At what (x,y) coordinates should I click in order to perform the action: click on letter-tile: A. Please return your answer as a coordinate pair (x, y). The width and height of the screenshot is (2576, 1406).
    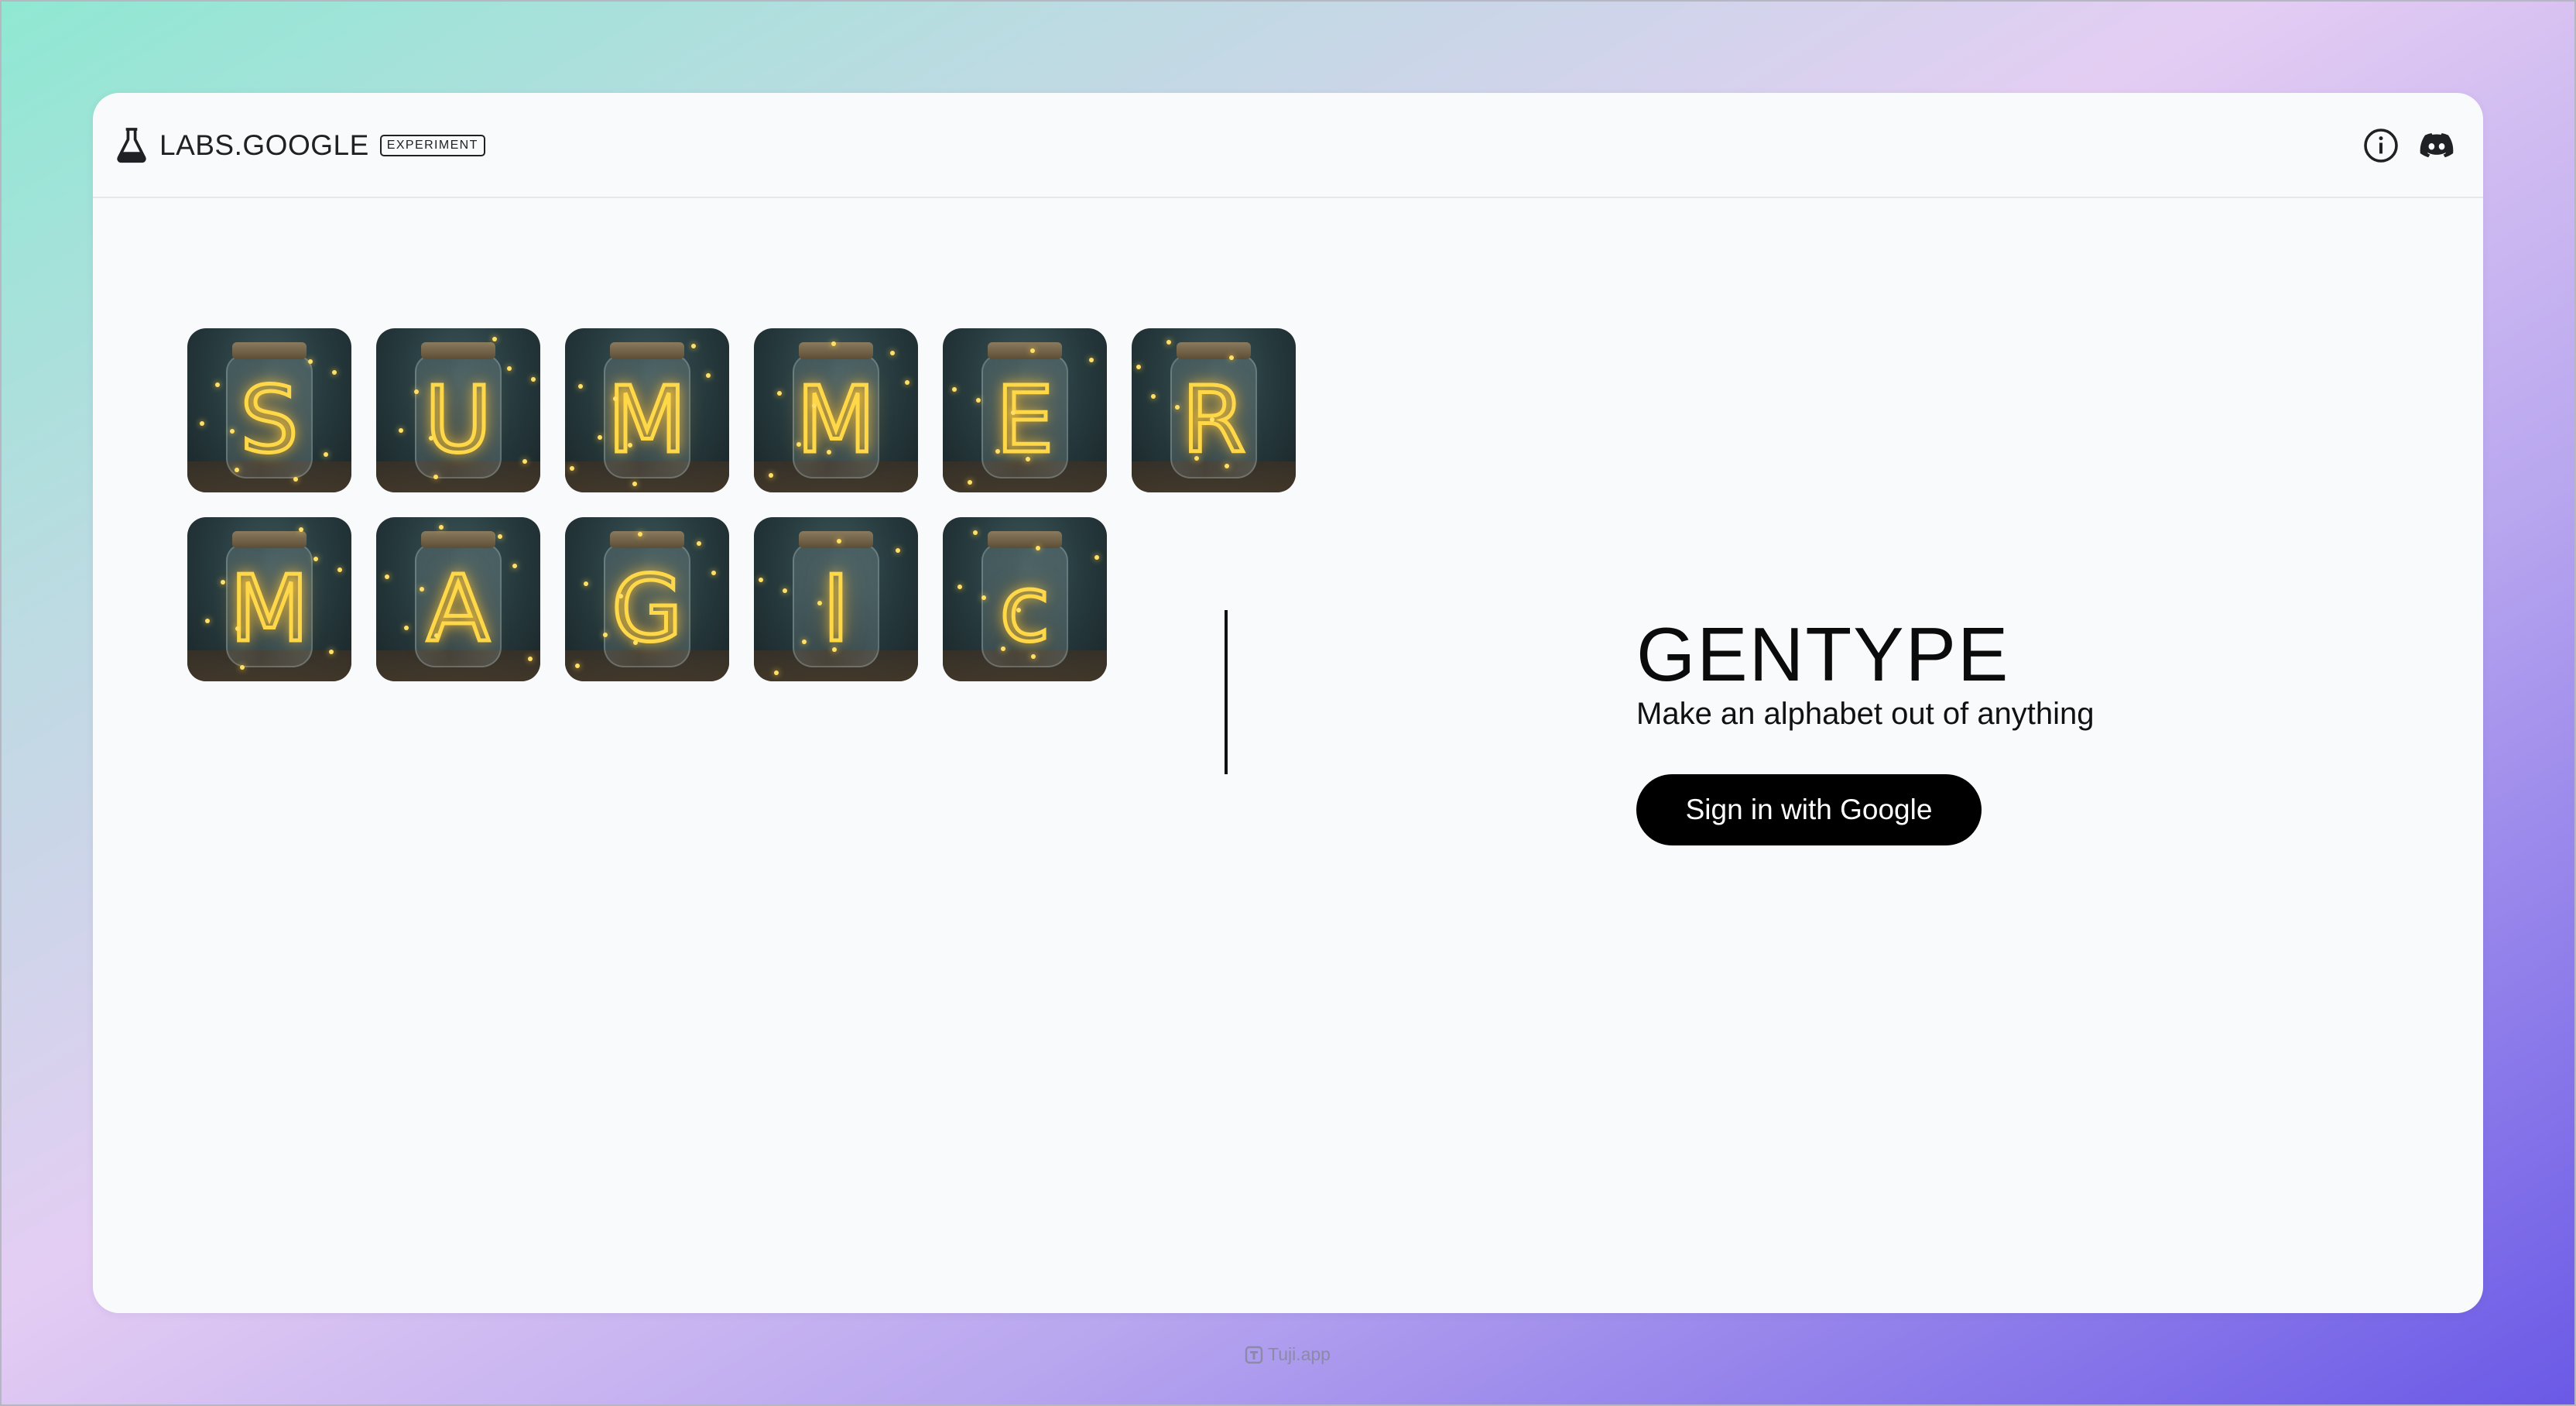
    Looking at the image, I should click on (458, 599).